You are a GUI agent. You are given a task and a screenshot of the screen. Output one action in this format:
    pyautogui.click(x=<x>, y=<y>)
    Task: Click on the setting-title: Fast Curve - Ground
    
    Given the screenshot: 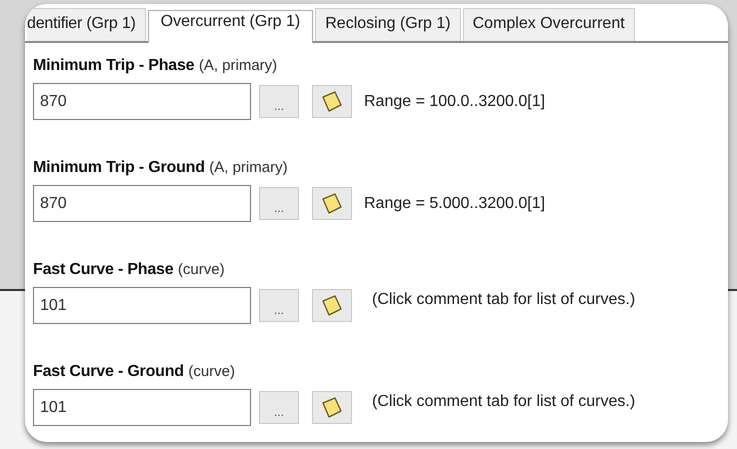 What is the action you would take?
    pyautogui.click(x=108, y=371)
    